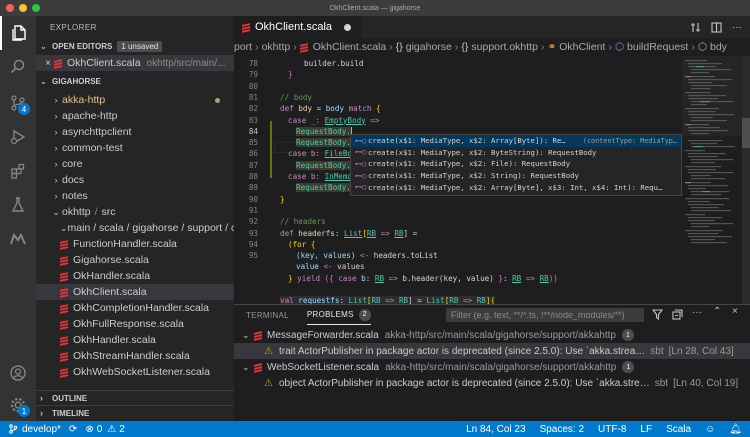 This screenshot has height=437, width=750. I want to click on minimize-window-button, so click(23, 8).